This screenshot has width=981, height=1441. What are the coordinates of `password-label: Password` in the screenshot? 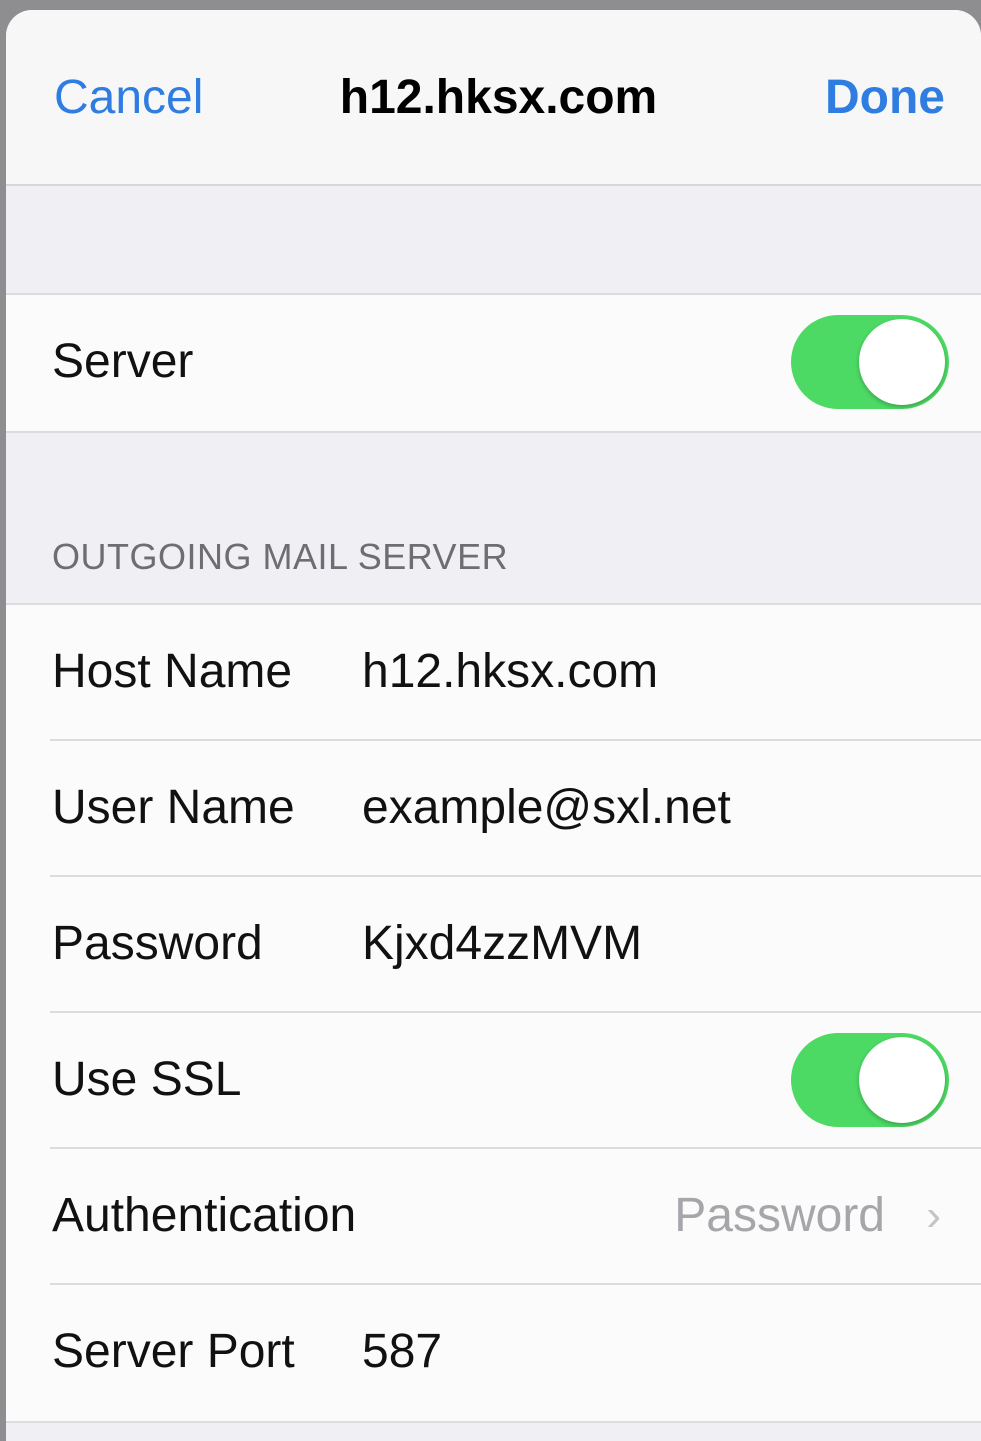 It's located at (157, 943).